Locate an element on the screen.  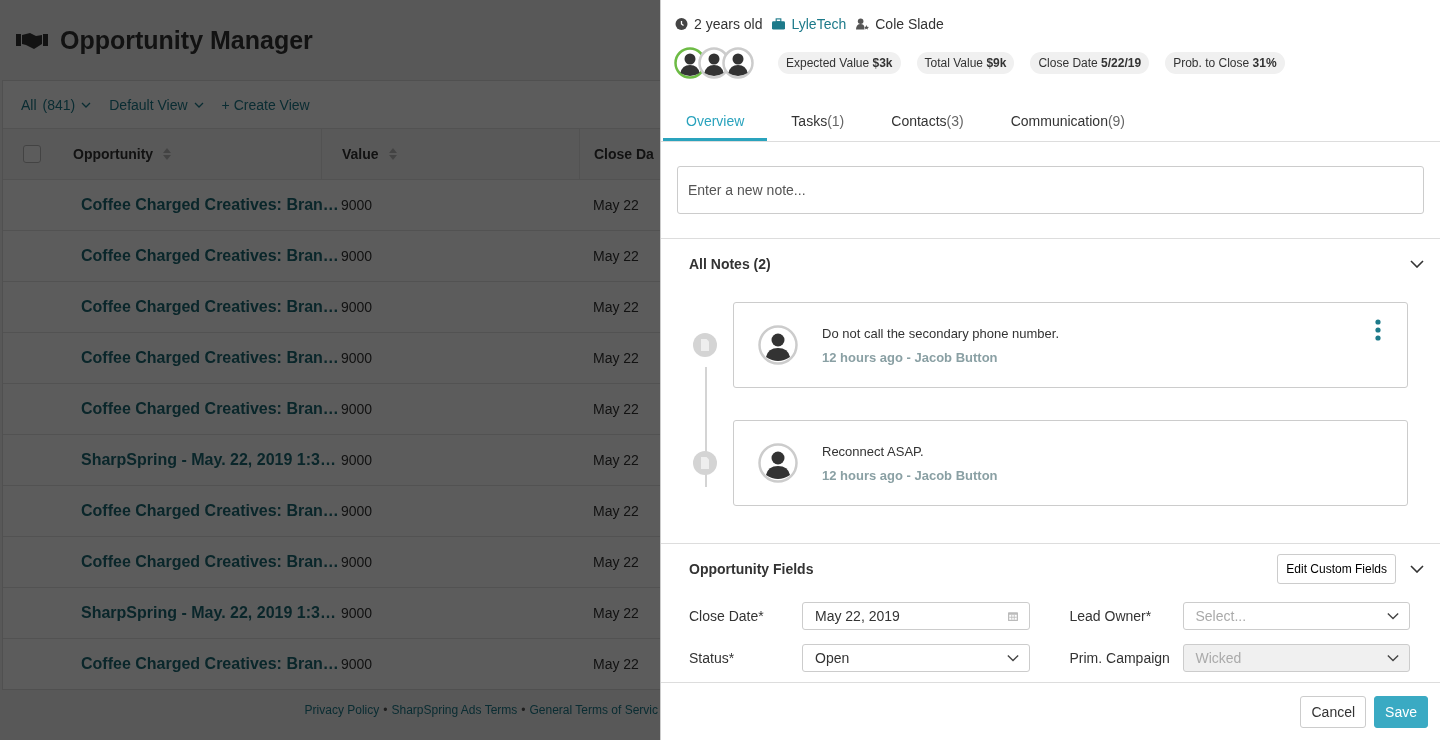
more-icon is located at coordinates (1378, 330).